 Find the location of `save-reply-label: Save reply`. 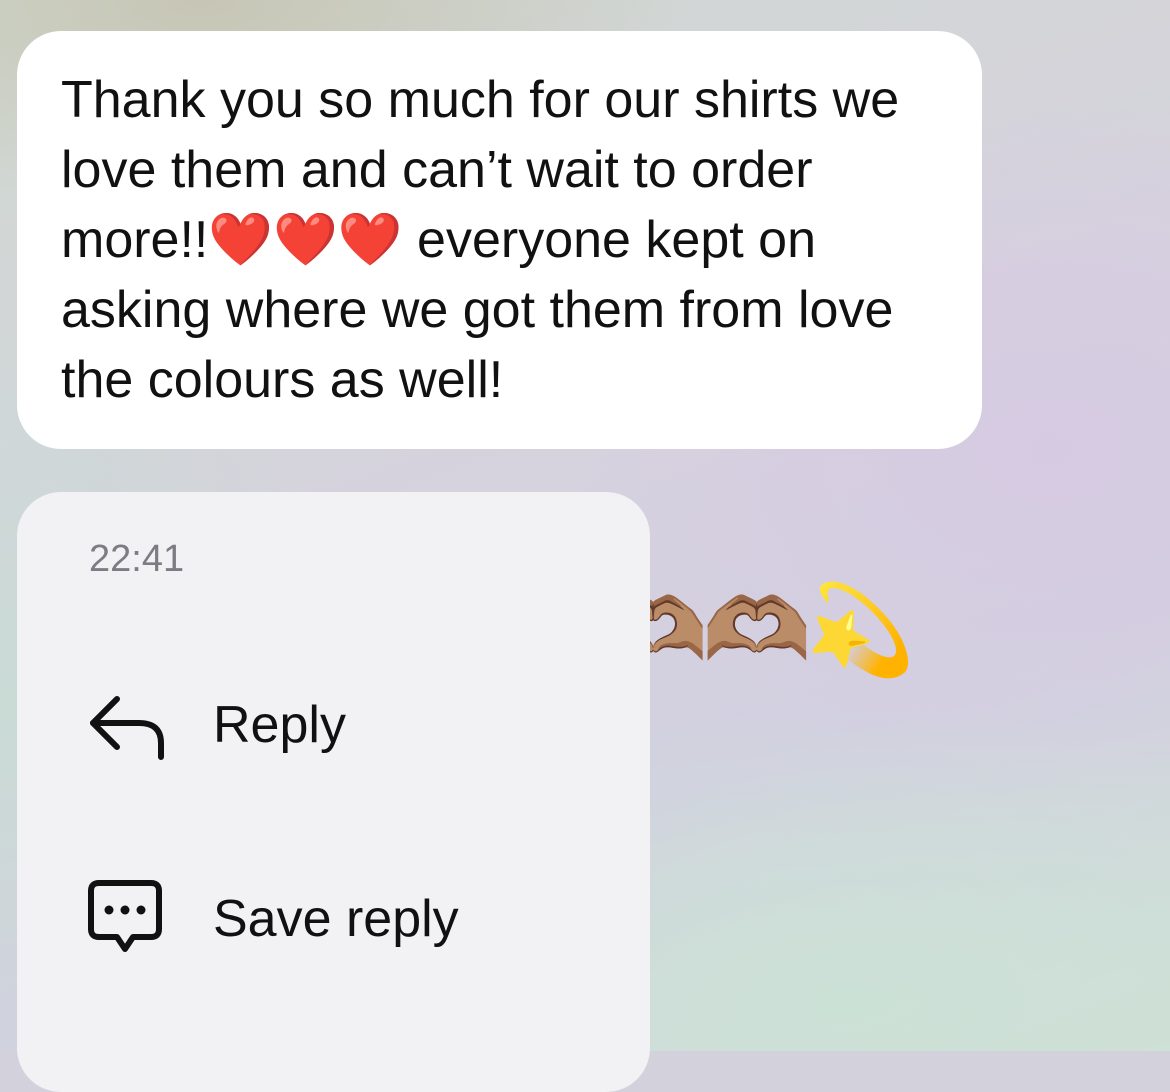

save-reply-label: Save reply is located at coordinates (336, 919).